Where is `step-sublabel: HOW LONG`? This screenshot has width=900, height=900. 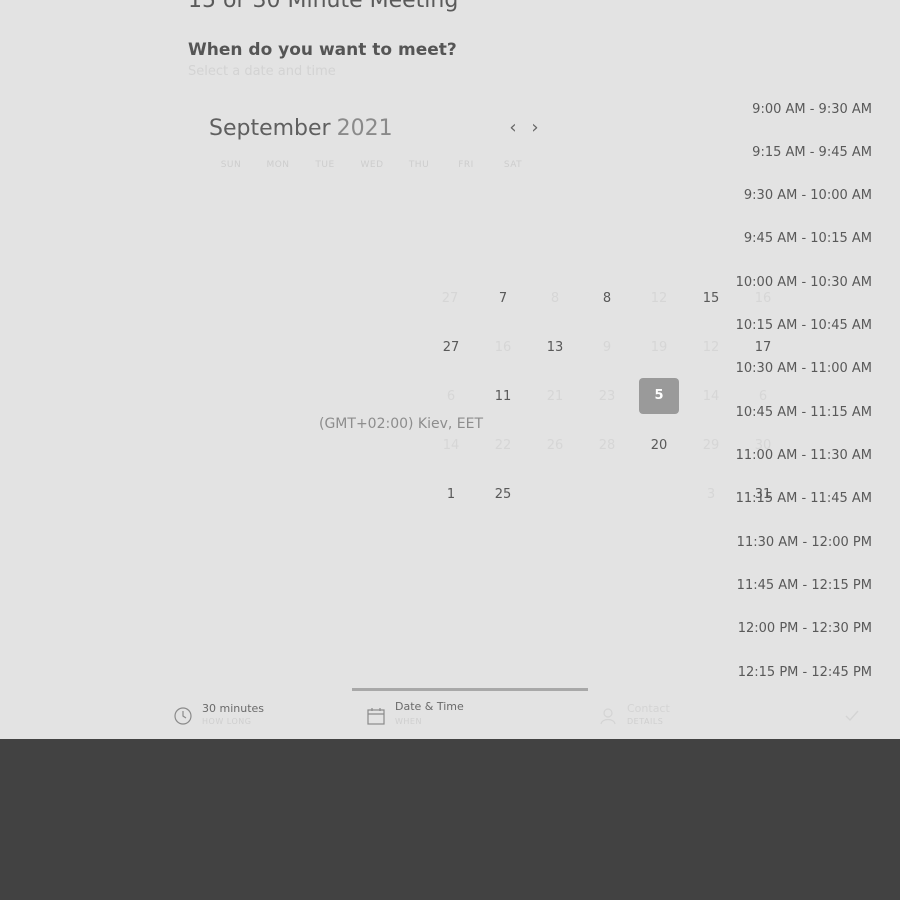 step-sublabel: HOW LONG is located at coordinates (227, 721).